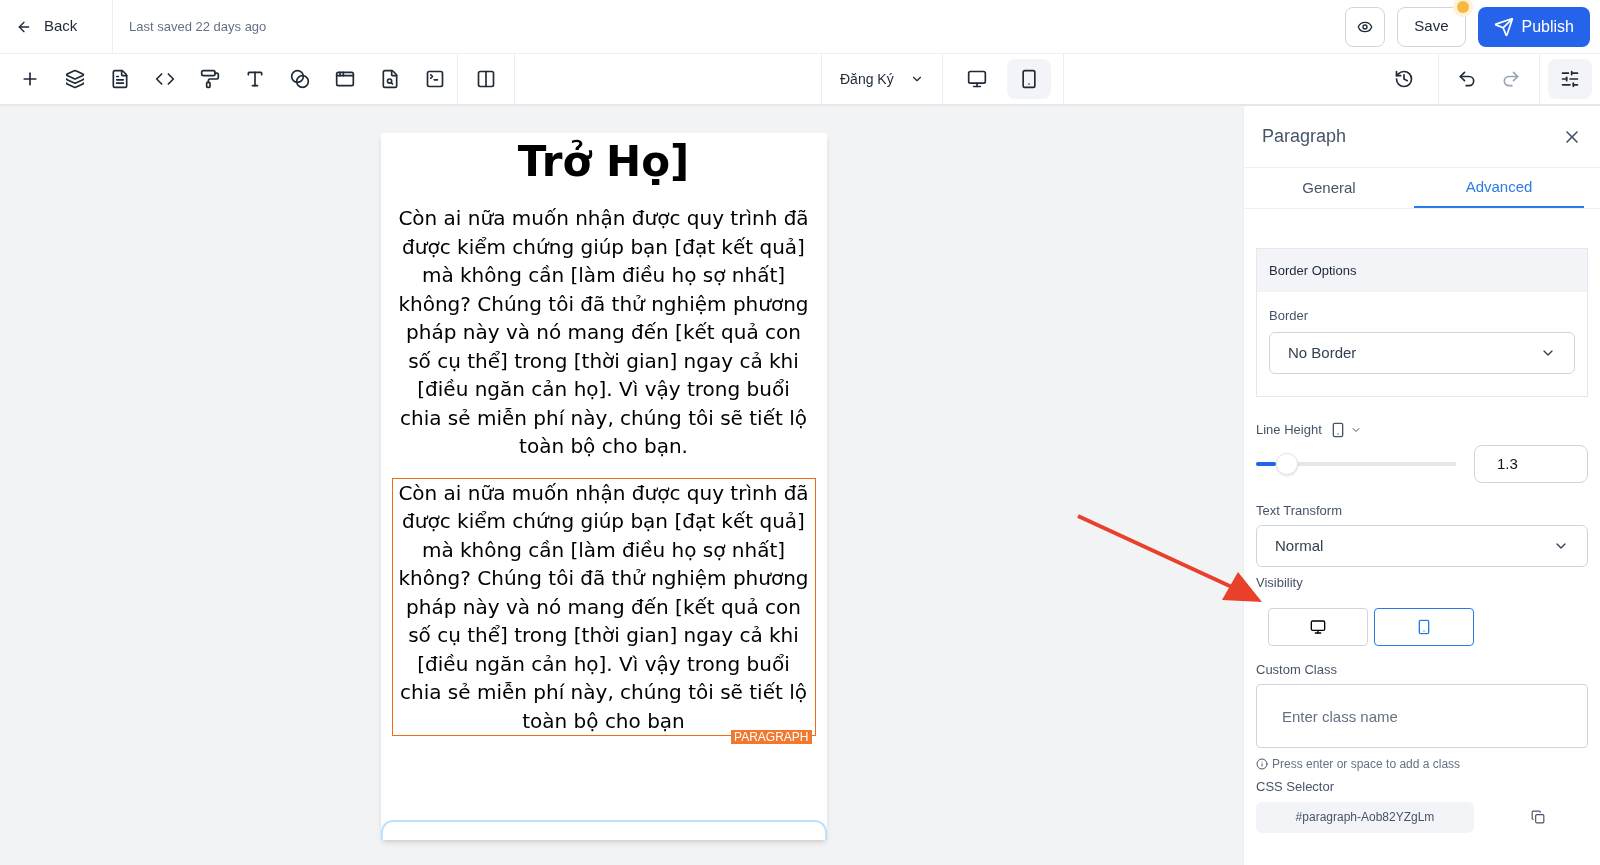 Image resolution: width=1600 pixels, height=865 pixels. I want to click on panel-tab: General, so click(1329, 188).